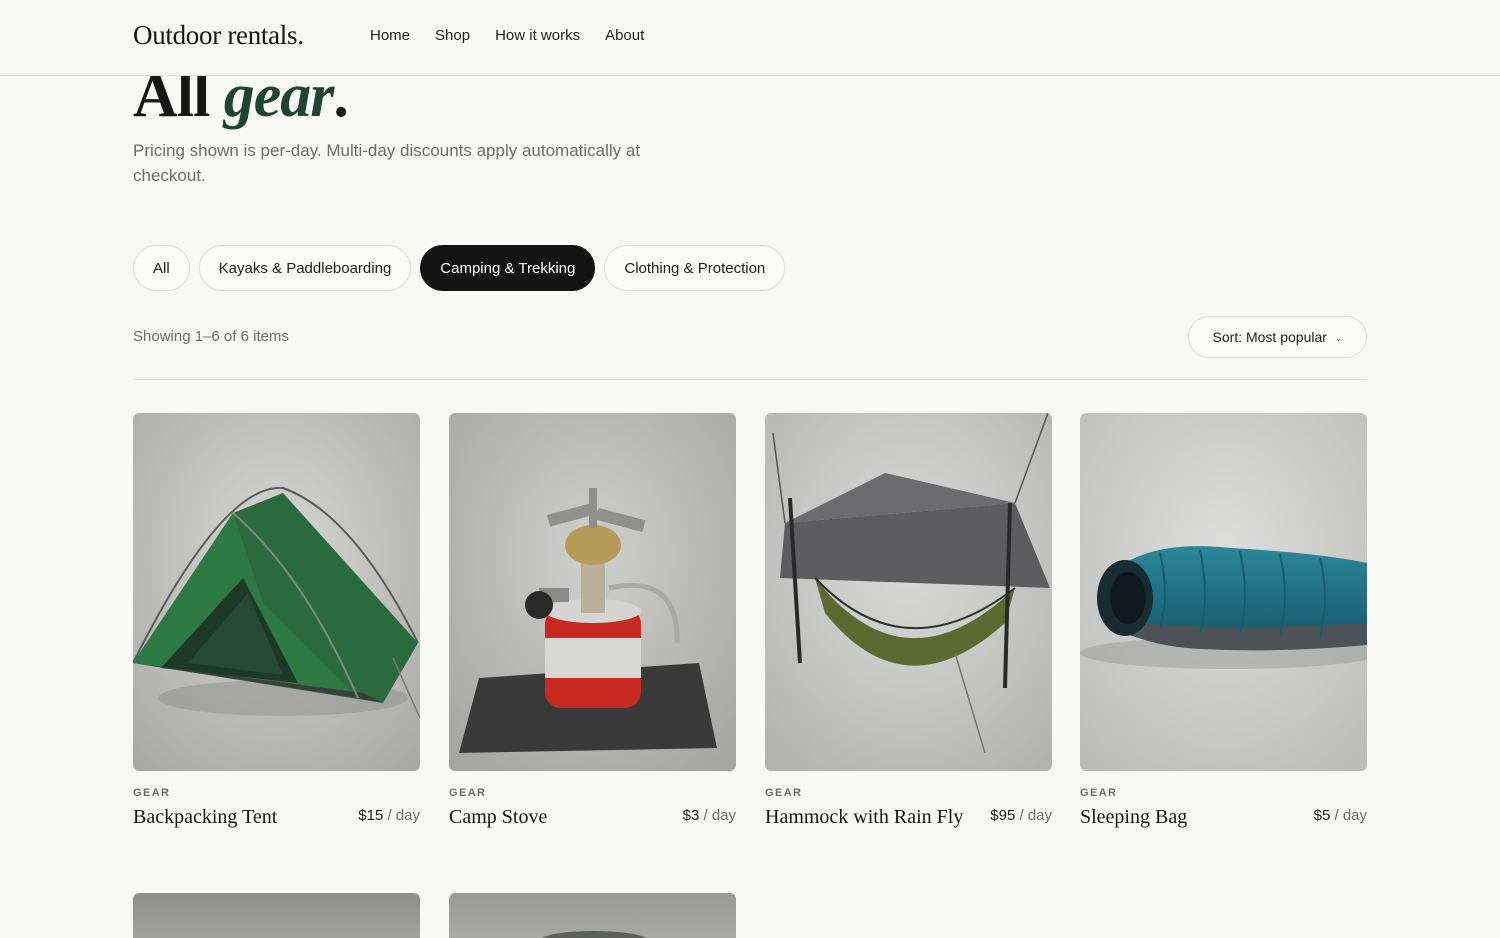 This screenshot has height=938, width=1500. I want to click on product-price: $3 / day, so click(709, 814).